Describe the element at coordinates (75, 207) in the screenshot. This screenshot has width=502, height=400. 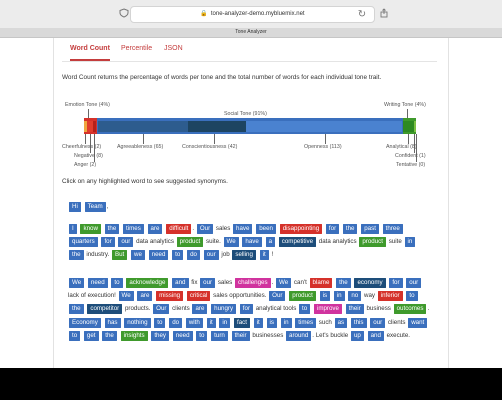
I see `highlighted-word: Hi` at that location.